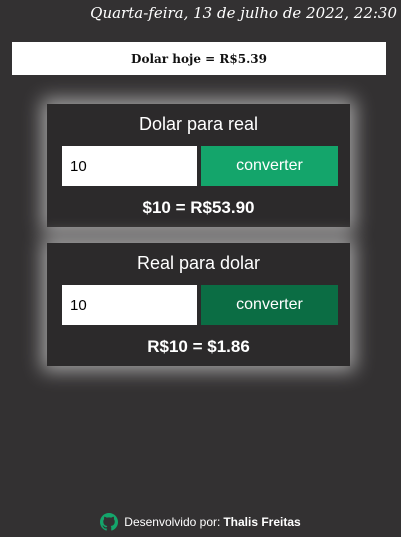  Describe the element at coordinates (198, 263) in the screenshot. I see `brl-to-usd-title: Real para dolar` at that location.